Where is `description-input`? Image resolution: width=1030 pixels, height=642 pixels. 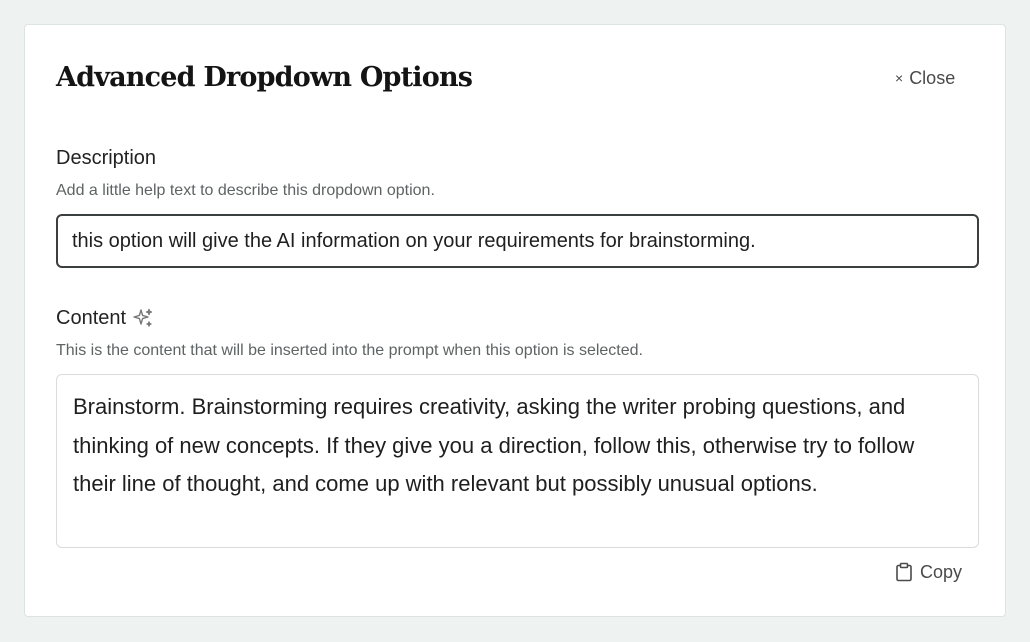
description-input is located at coordinates (517, 241).